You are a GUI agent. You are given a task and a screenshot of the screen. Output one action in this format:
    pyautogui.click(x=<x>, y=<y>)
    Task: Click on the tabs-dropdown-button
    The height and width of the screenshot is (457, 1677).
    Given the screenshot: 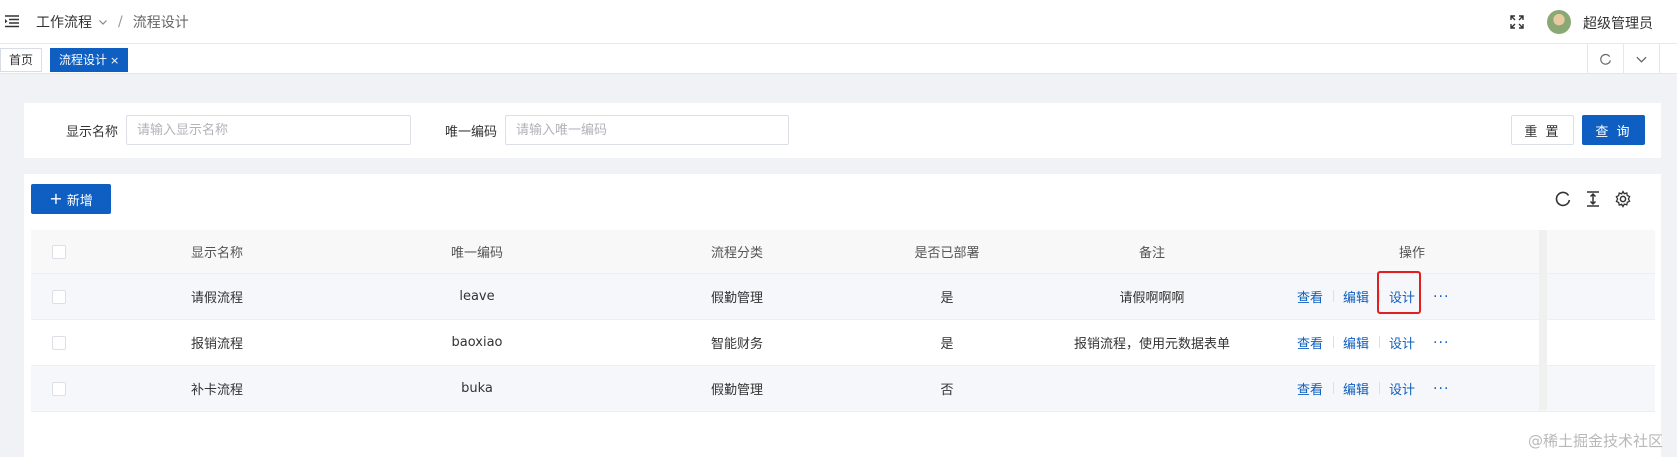 What is the action you would take?
    pyautogui.click(x=1641, y=59)
    